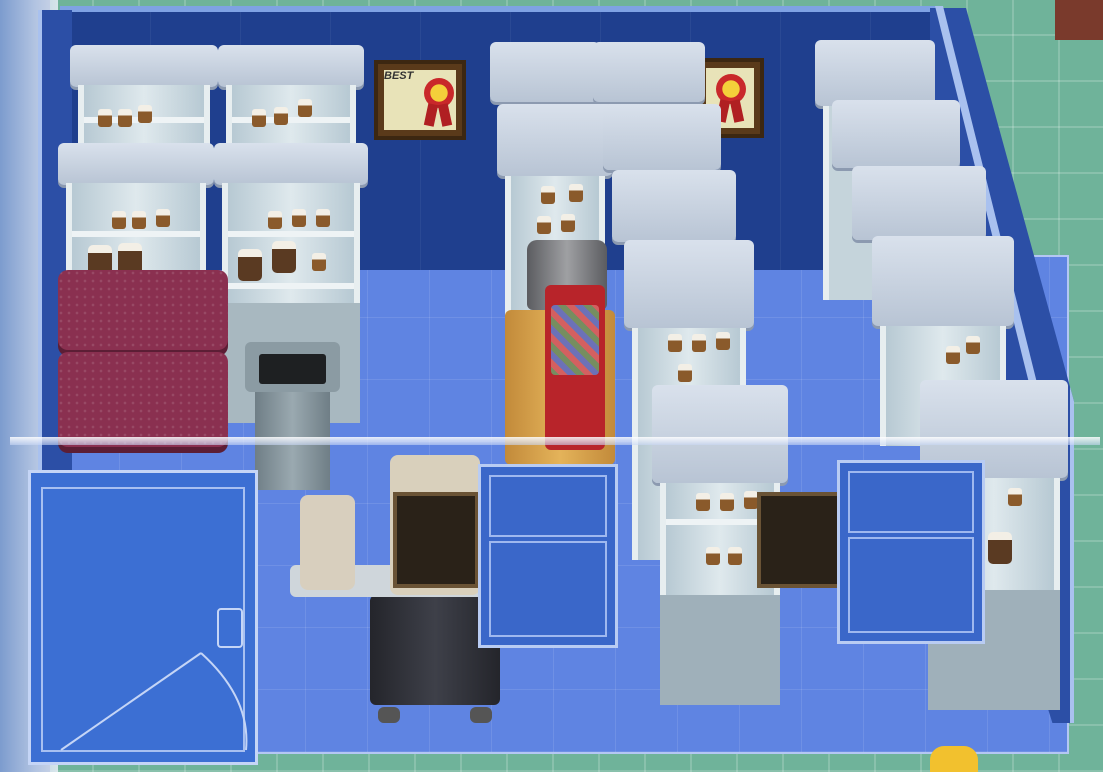  What do you see at coordinates (154, 701) in the screenshot?
I see `door-swing-arc-icon` at bounding box center [154, 701].